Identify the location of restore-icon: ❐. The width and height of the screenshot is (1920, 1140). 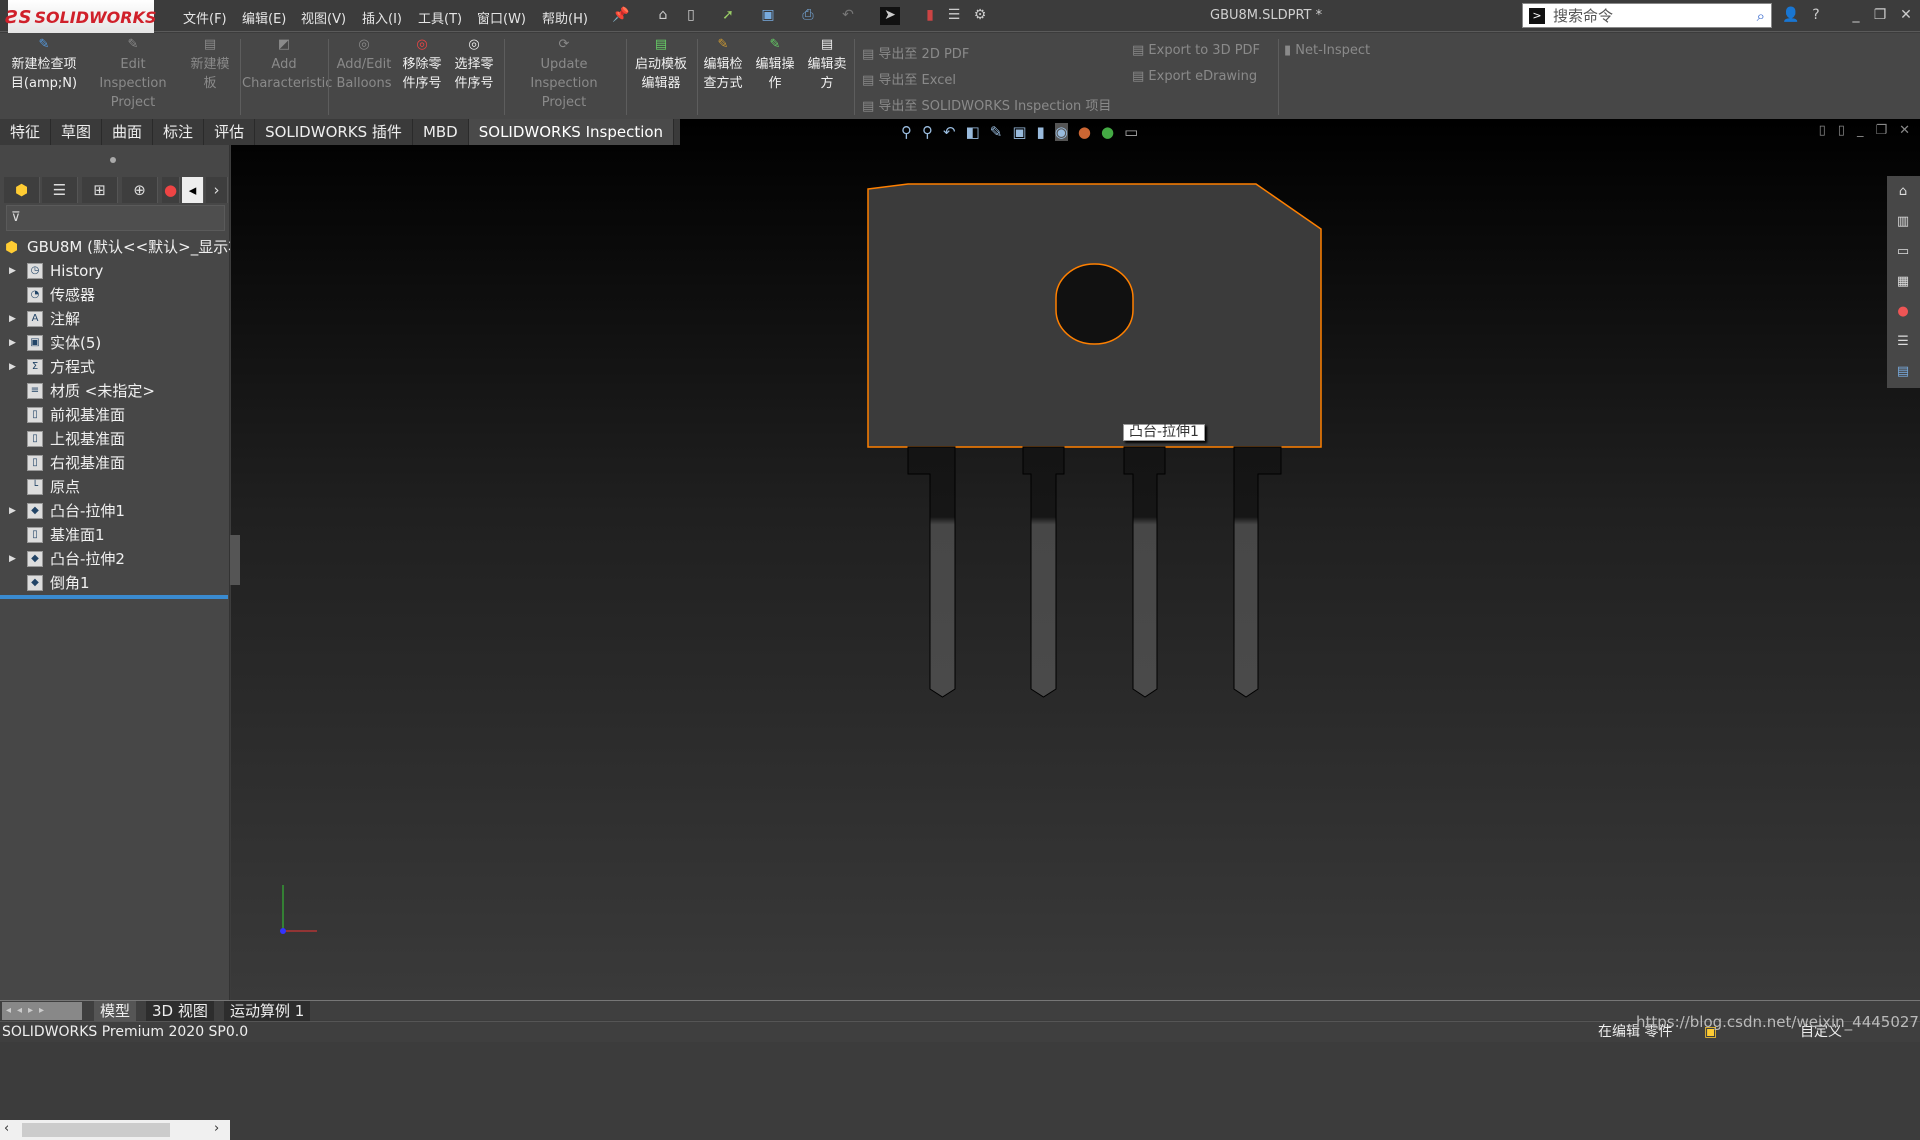
(1880, 16).